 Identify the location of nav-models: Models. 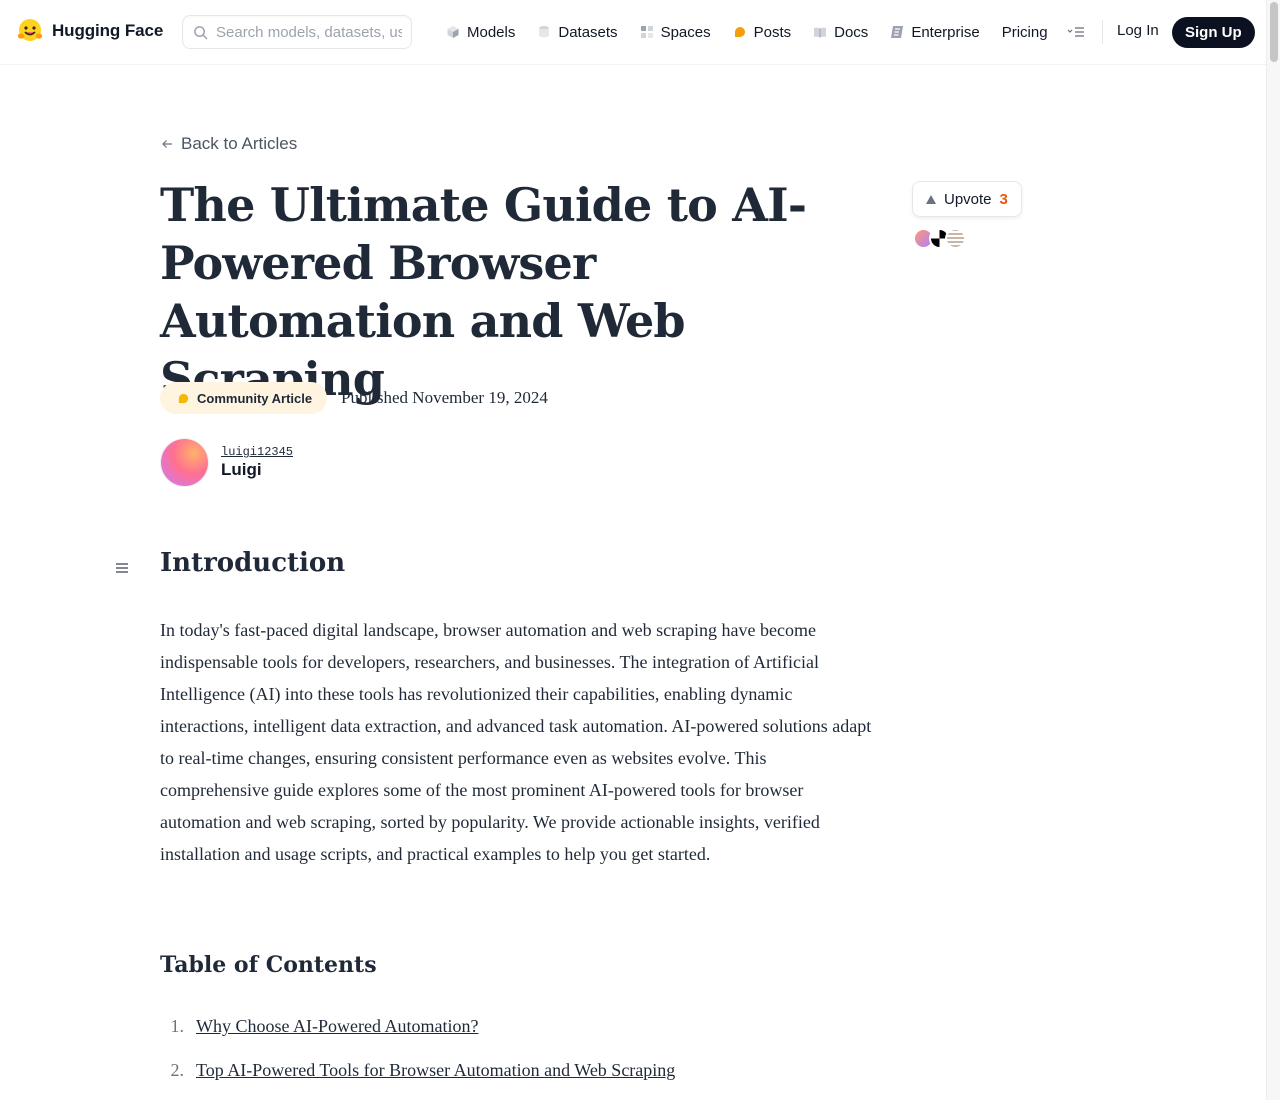
(480, 32).